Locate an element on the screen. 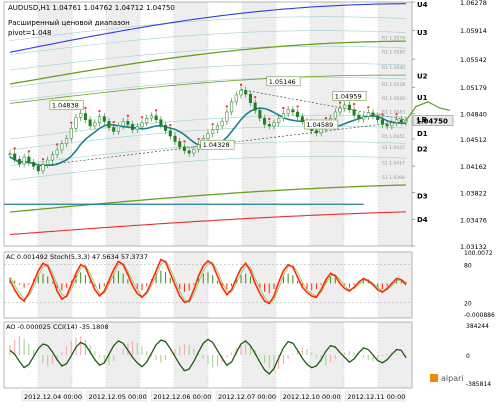 This screenshot has width=500, height=412. pivot-label: pivot=1.048 is located at coordinates (29, 33).